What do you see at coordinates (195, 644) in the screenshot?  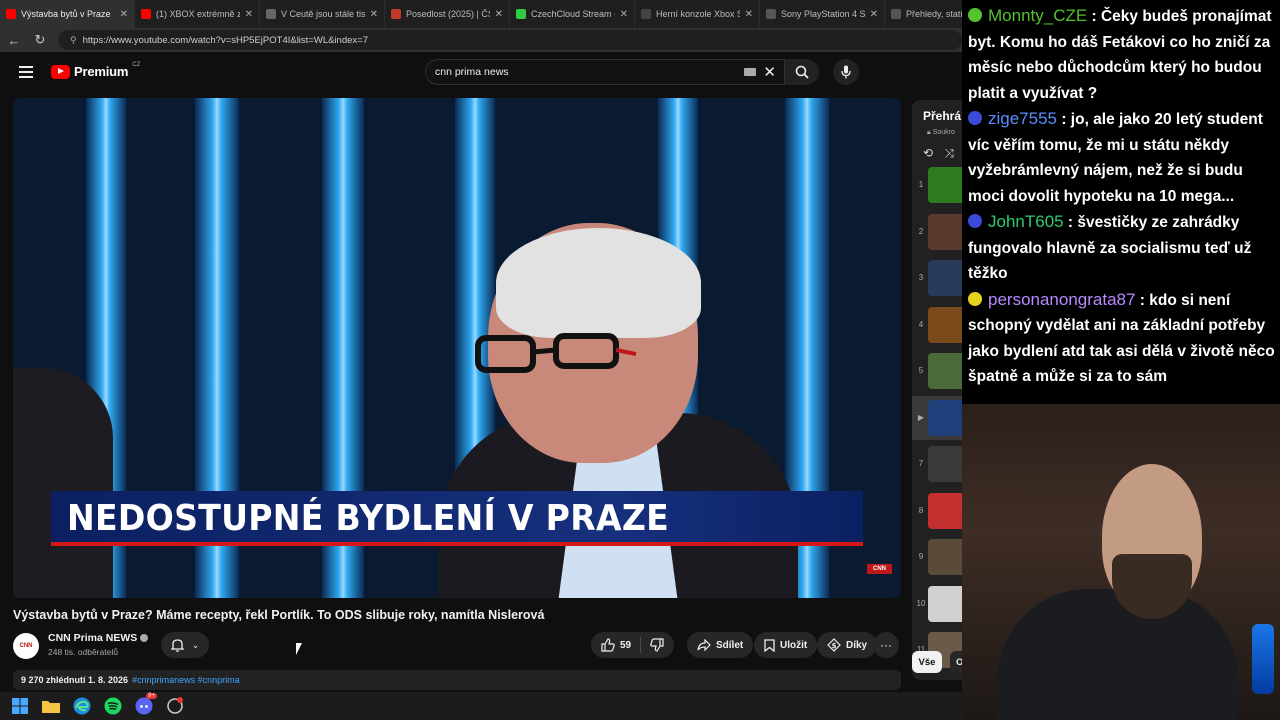 I see `chevron-down-icon: ⌄` at bounding box center [195, 644].